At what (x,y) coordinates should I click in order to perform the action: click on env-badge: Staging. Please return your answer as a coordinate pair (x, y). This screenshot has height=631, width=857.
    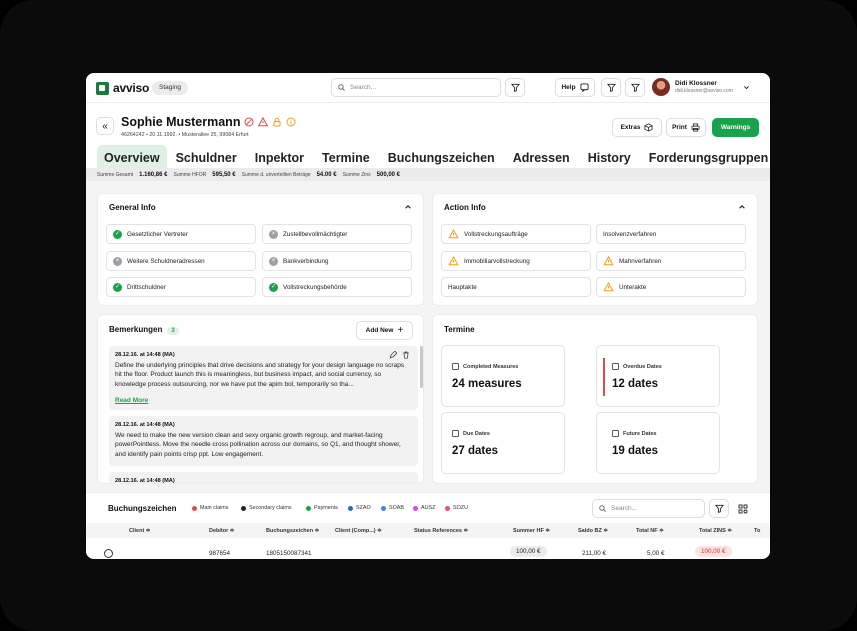
    Looking at the image, I should click on (170, 88).